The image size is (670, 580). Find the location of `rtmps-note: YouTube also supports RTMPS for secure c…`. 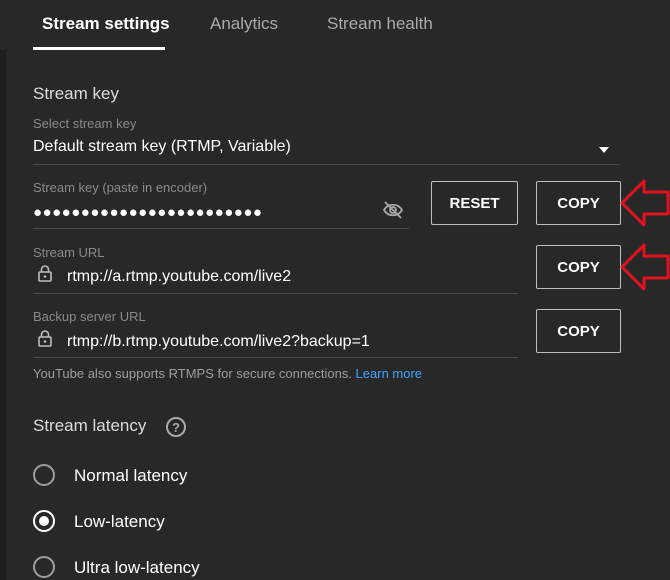

rtmps-note: YouTube also supports RTMPS for secure c… is located at coordinates (227, 373).